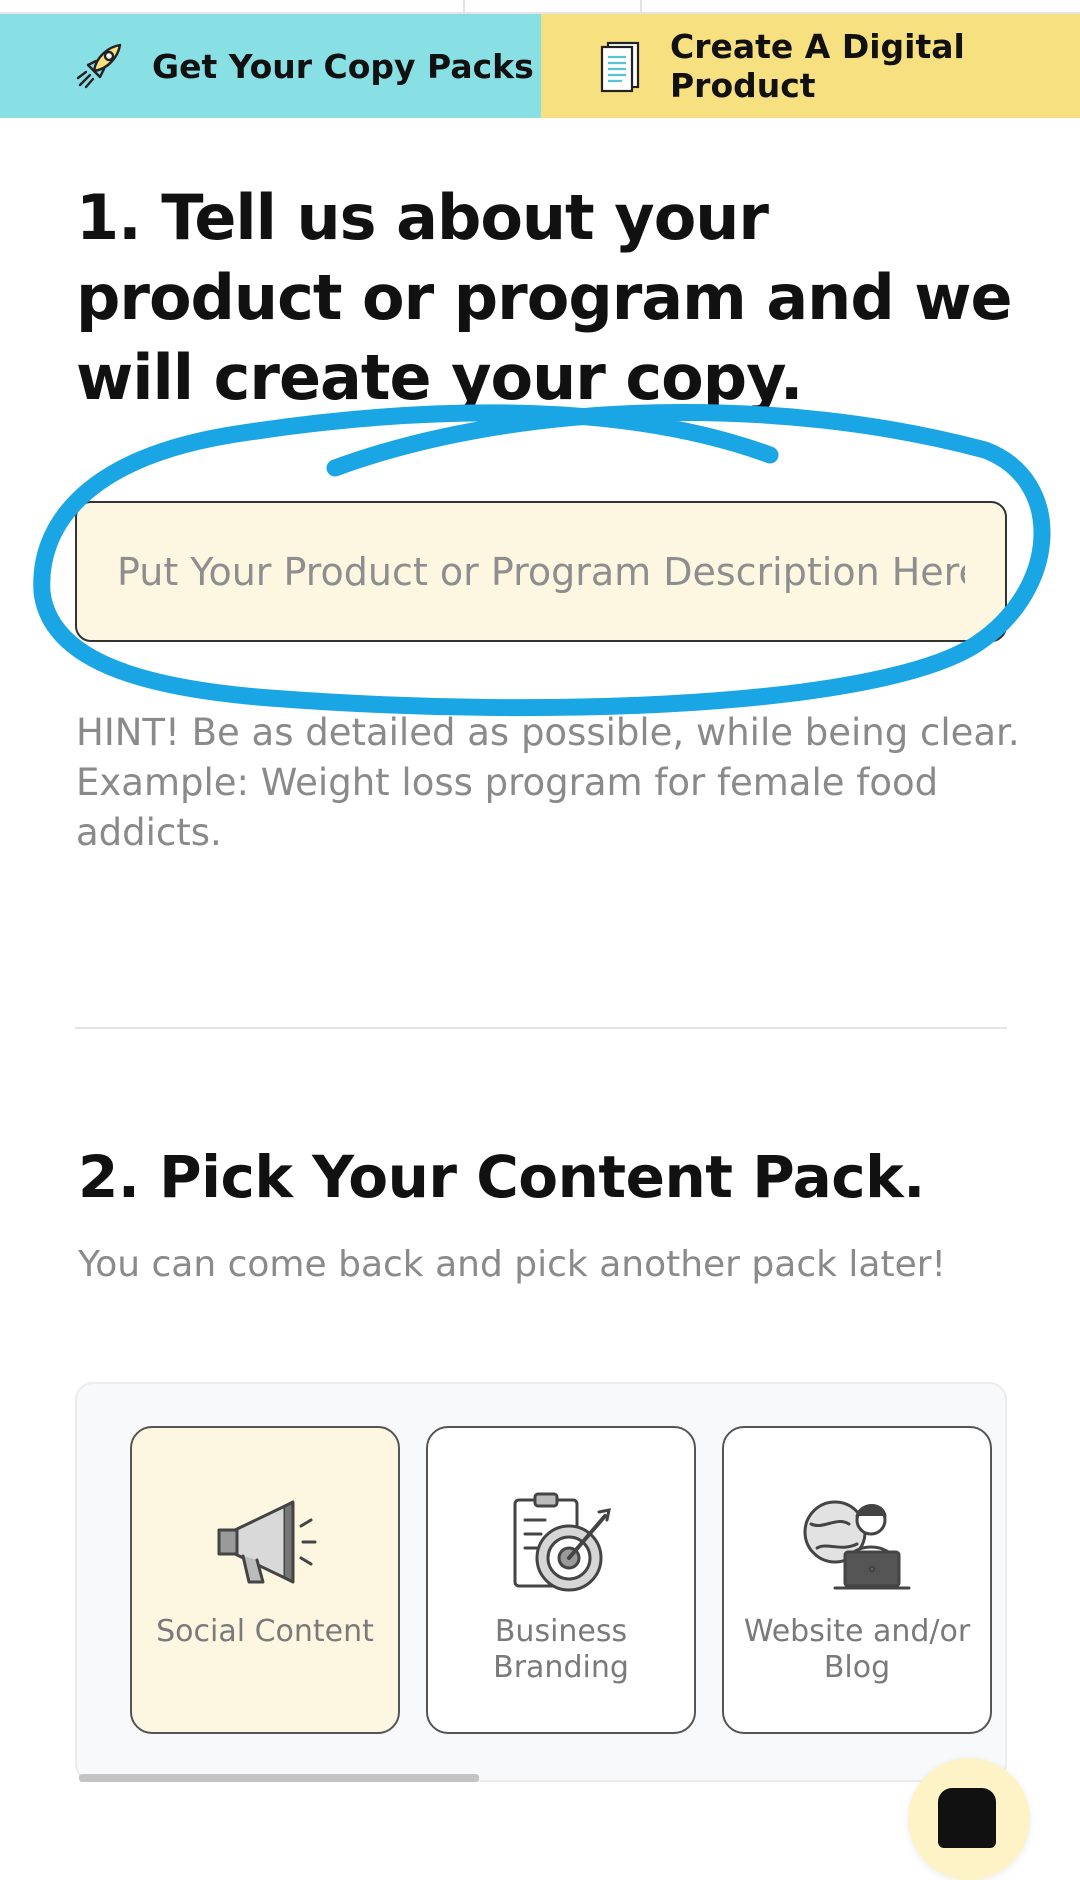  What do you see at coordinates (817, 66) in the screenshot?
I see `tab-label: Create A Digital Product` at bounding box center [817, 66].